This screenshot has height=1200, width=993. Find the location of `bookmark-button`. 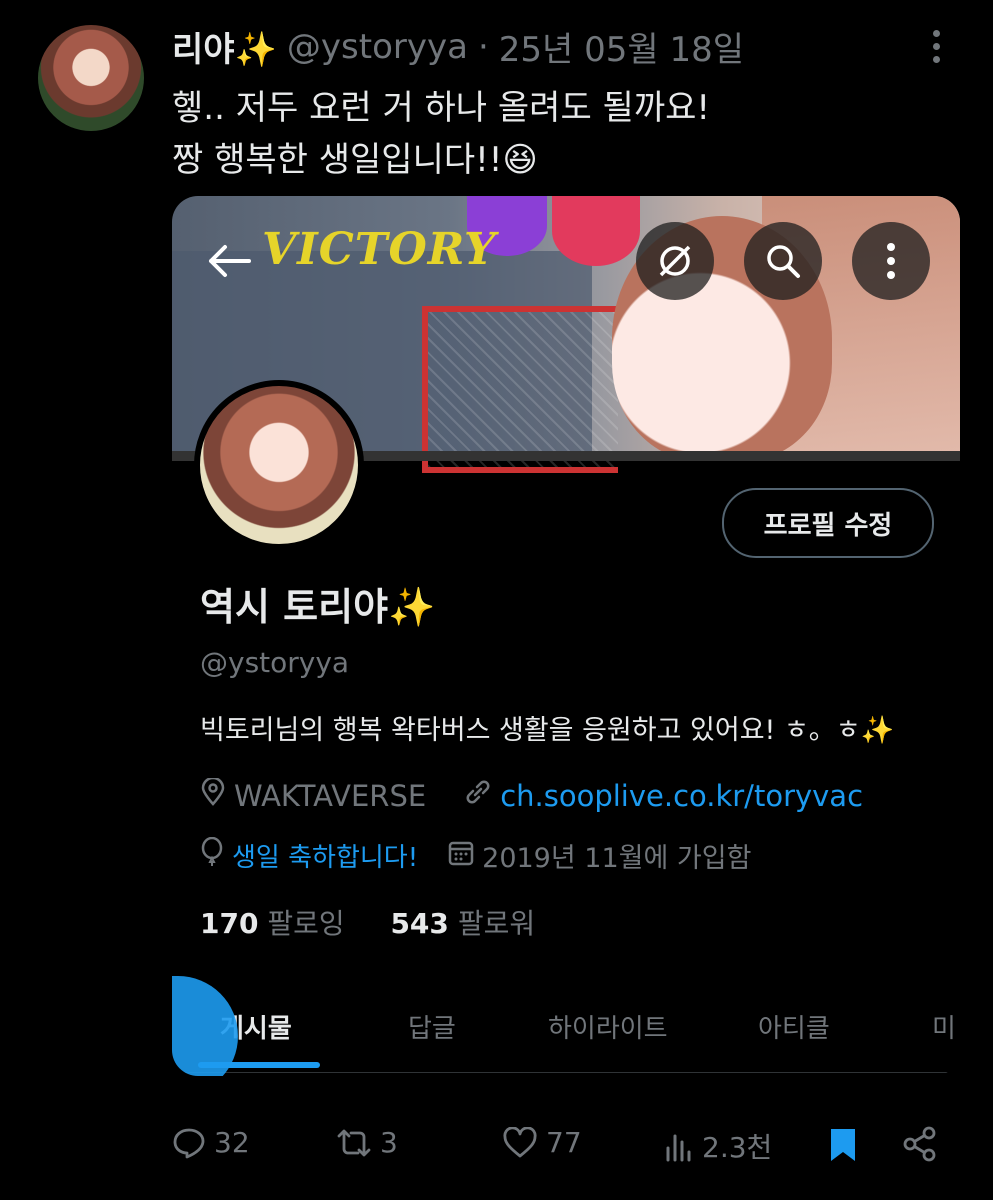

bookmark-button is located at coordinates (843, 1145).